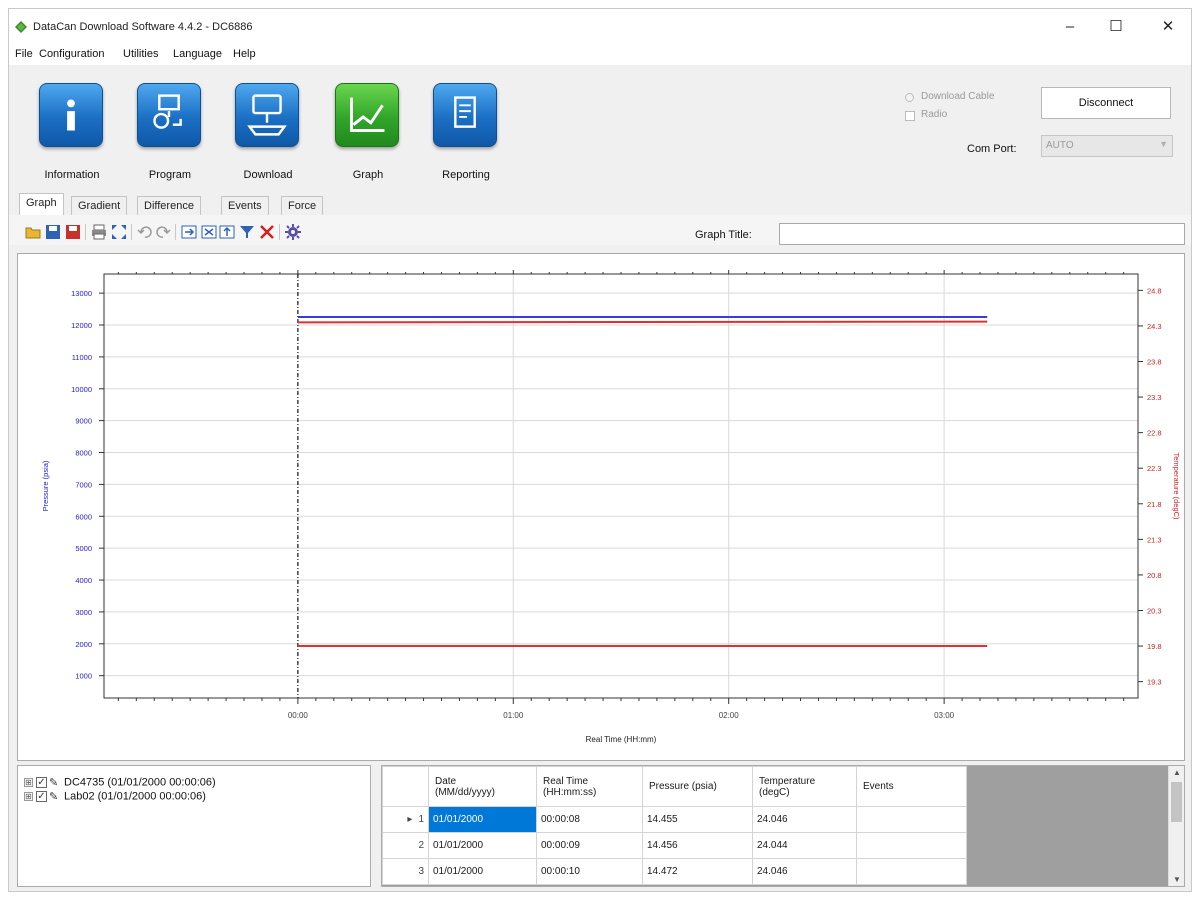  Describe the element at coordinates (71, 54) in the screenshot. I see `menu-configuration: Configuration` at that location.